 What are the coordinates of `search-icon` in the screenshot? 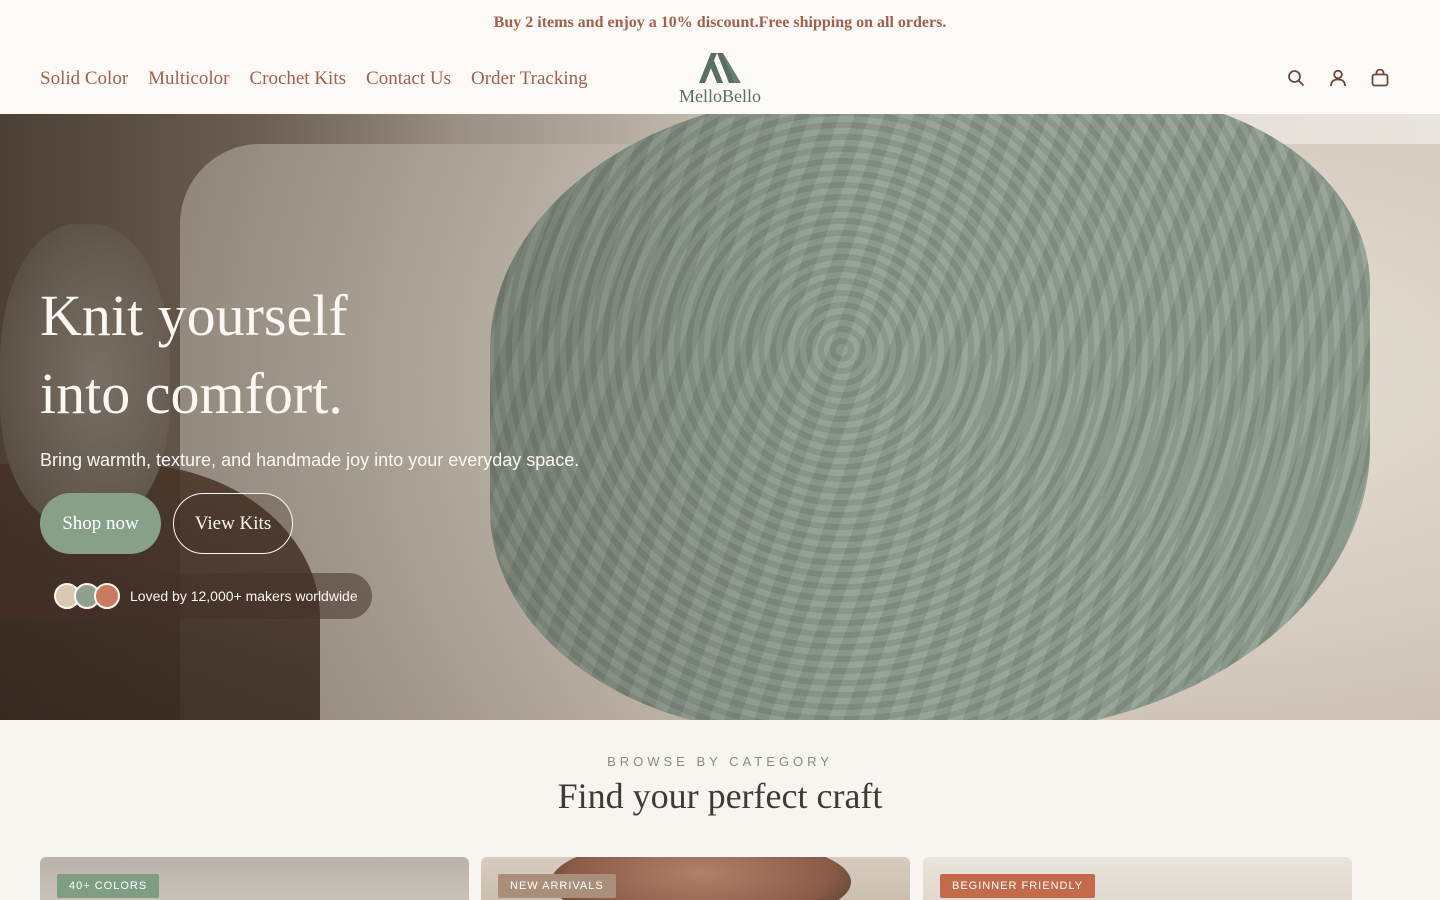 It's located at (1296, 78).